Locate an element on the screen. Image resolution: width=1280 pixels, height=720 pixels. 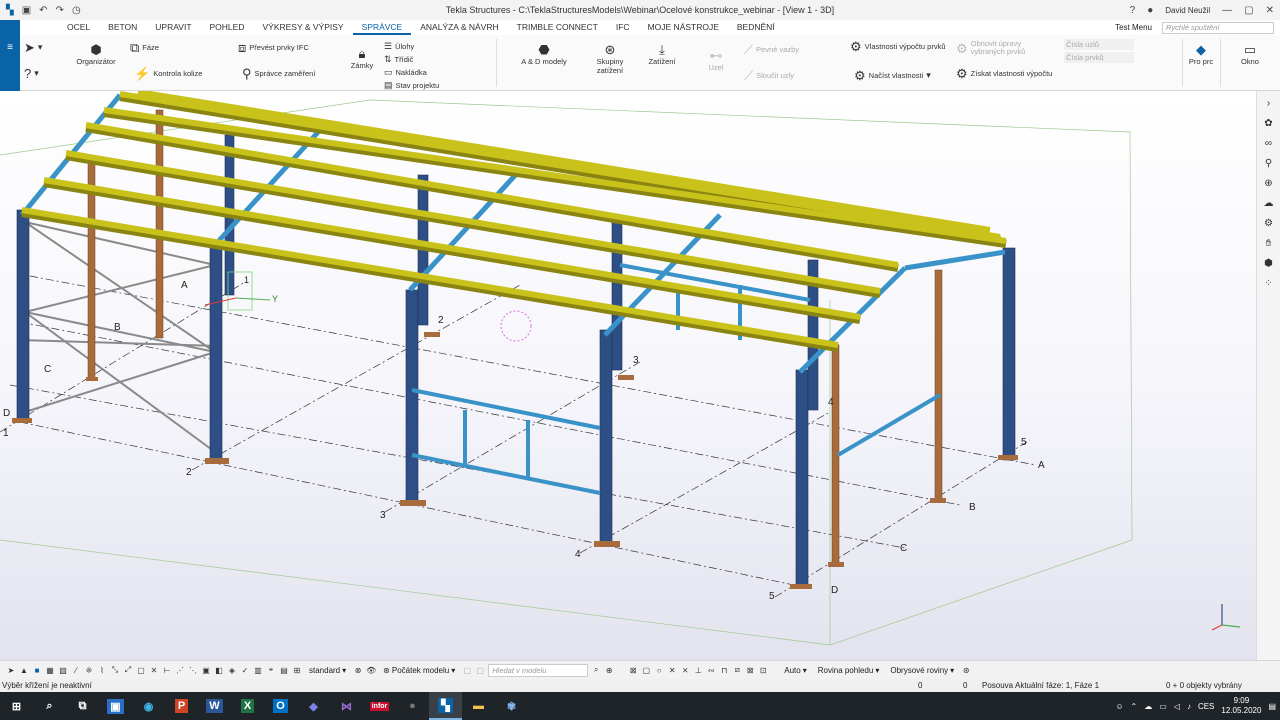
snap-square-icon: ▢ is located at coordinates (646, 670).